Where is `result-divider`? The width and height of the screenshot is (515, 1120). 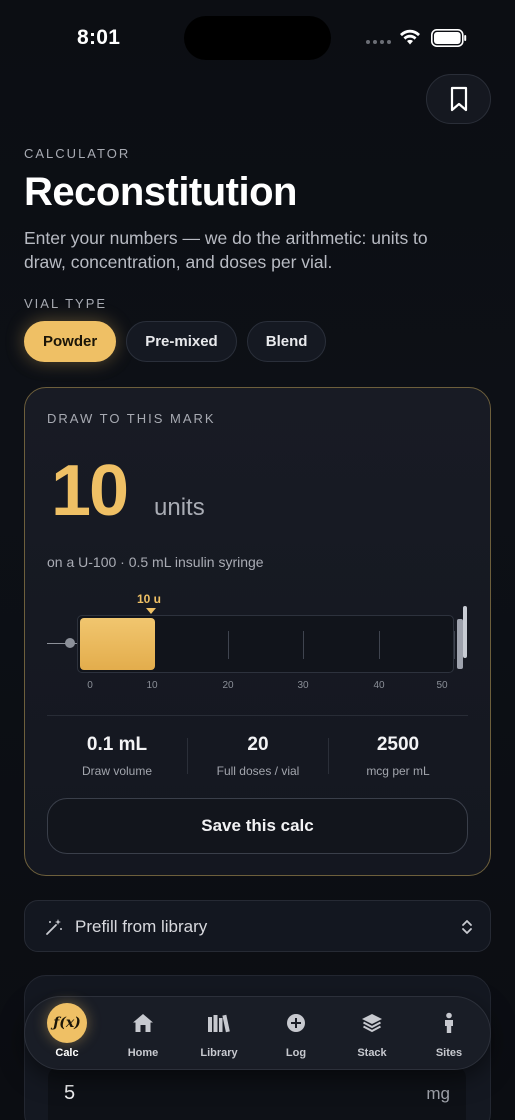 result-divider is located at coordinates (257, 715).